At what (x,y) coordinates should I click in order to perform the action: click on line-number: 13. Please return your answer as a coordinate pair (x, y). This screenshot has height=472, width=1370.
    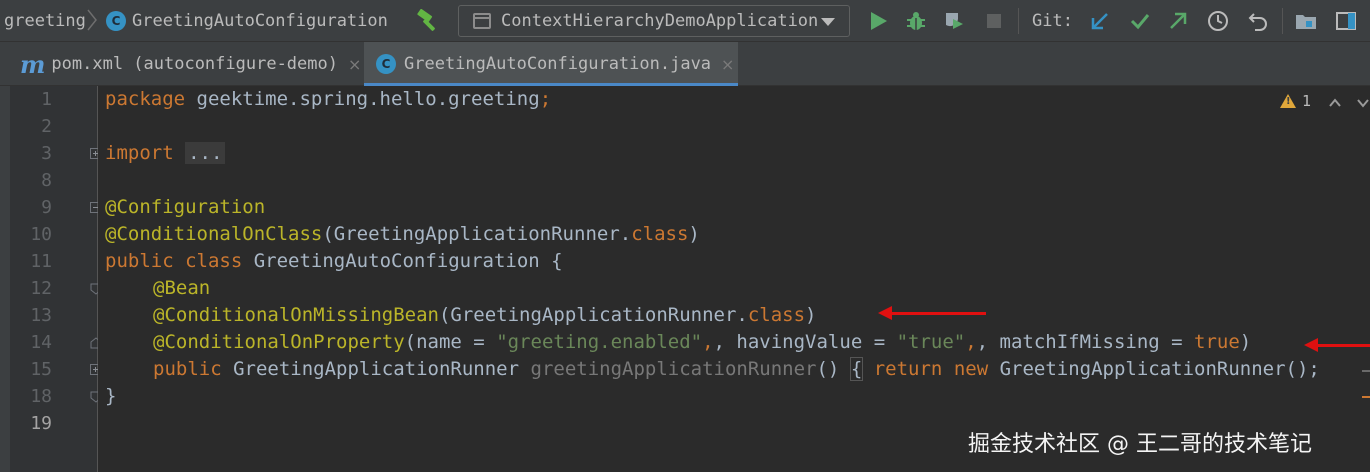
    Looking at the image, I should click on (41, 315).